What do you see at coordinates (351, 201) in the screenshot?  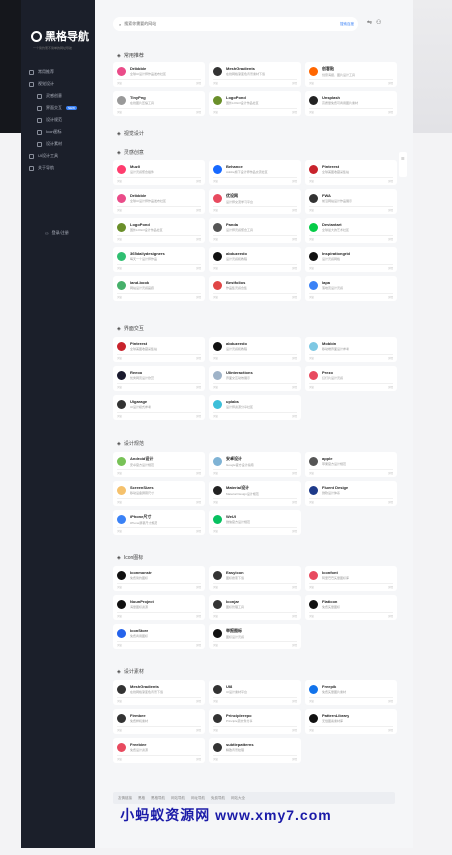 I see `site-card: FWA 前沿网站设计作品展示 浏览 详情` at bounding box center [351, 201].